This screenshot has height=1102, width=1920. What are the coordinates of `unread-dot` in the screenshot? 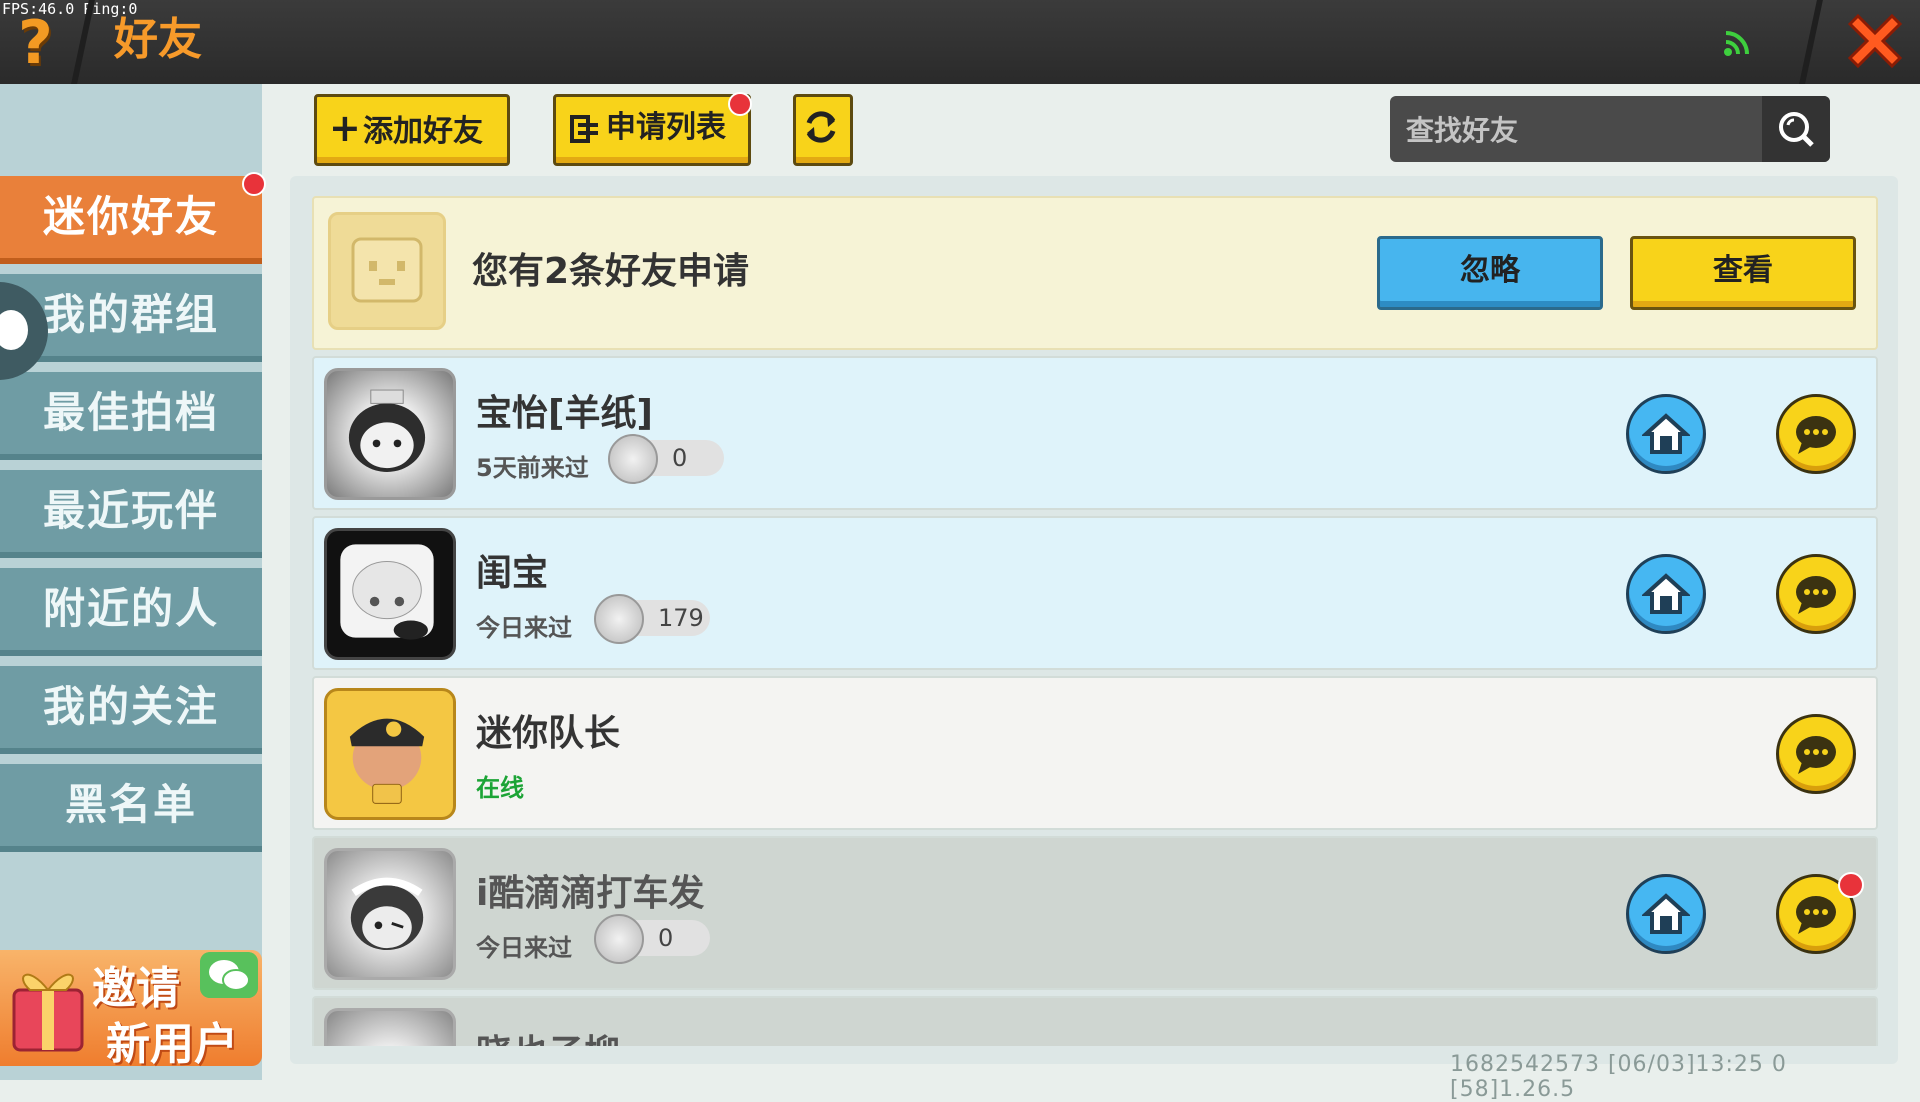 It's located at (1851, 885).